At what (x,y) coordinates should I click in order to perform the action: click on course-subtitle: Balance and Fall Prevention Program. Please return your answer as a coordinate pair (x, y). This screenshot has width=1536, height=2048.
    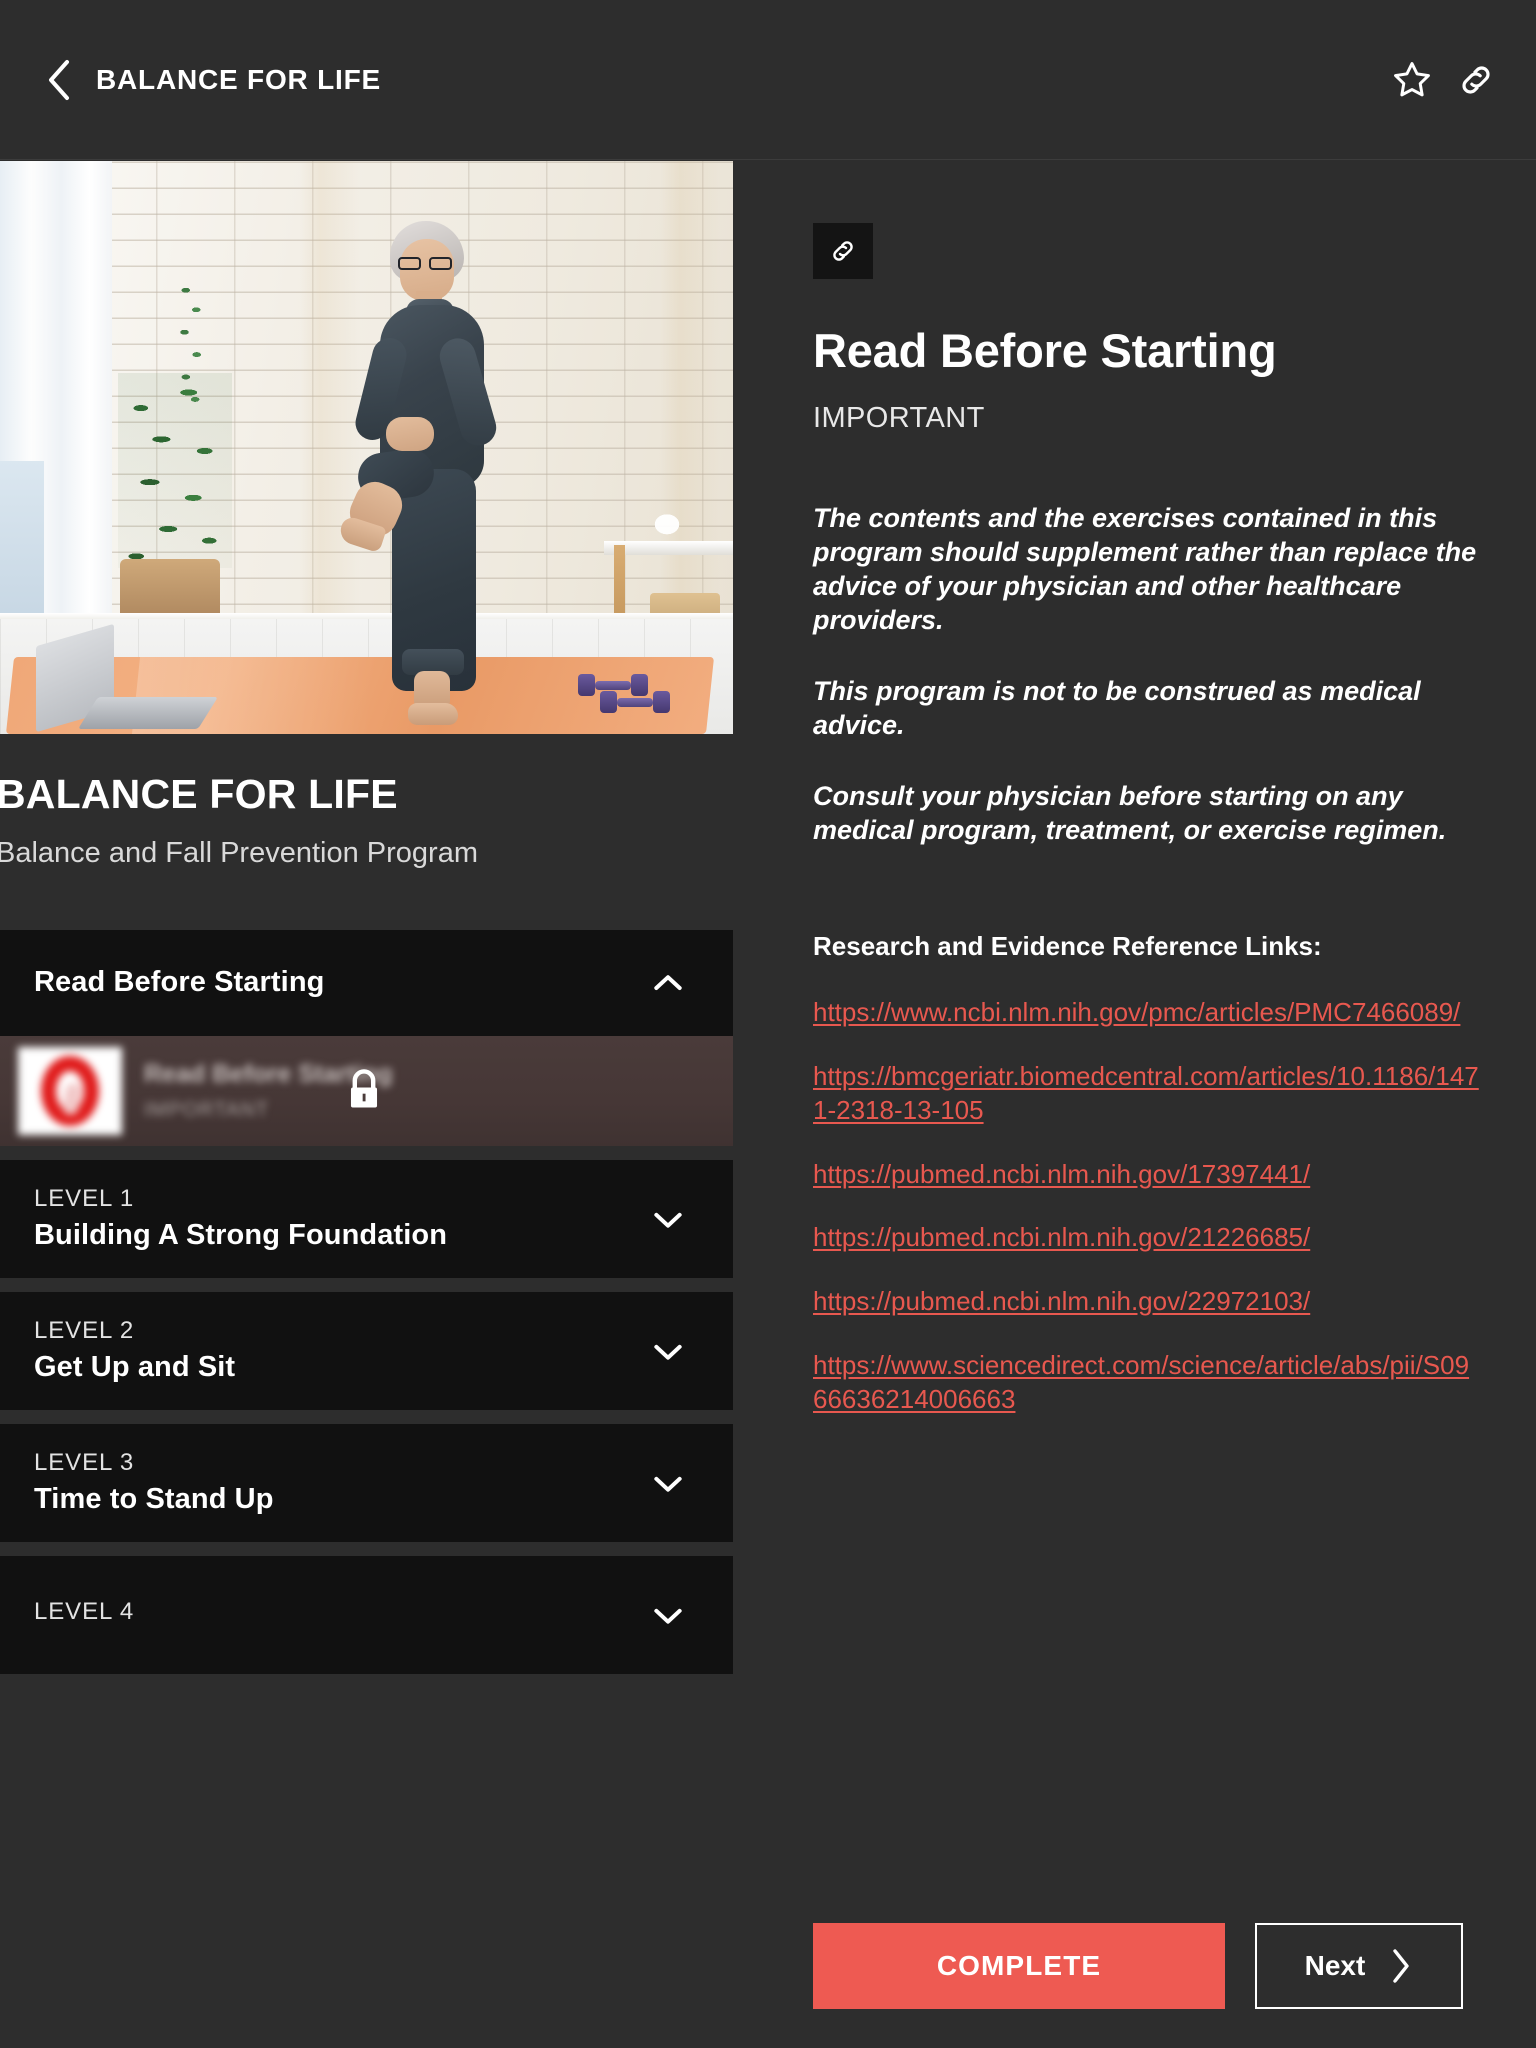
    Looking at the image, I should click on (239, 853).